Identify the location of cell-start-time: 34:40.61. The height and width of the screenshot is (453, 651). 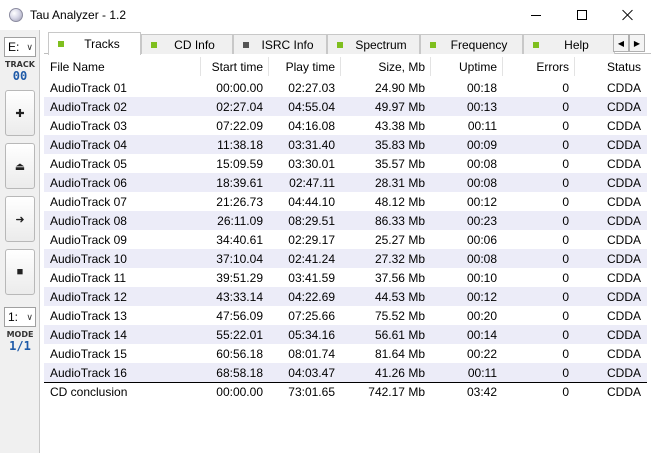
(239, 239).